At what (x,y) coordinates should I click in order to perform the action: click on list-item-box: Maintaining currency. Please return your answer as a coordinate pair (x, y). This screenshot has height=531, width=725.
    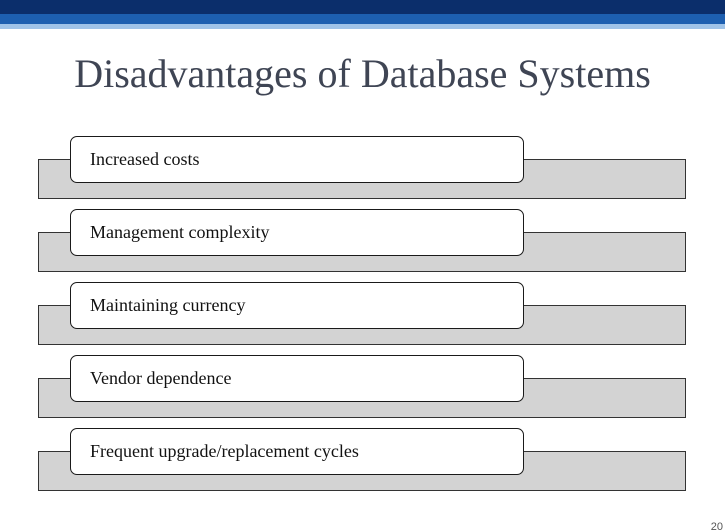
    Looking at the image, I should click on (297, 305).